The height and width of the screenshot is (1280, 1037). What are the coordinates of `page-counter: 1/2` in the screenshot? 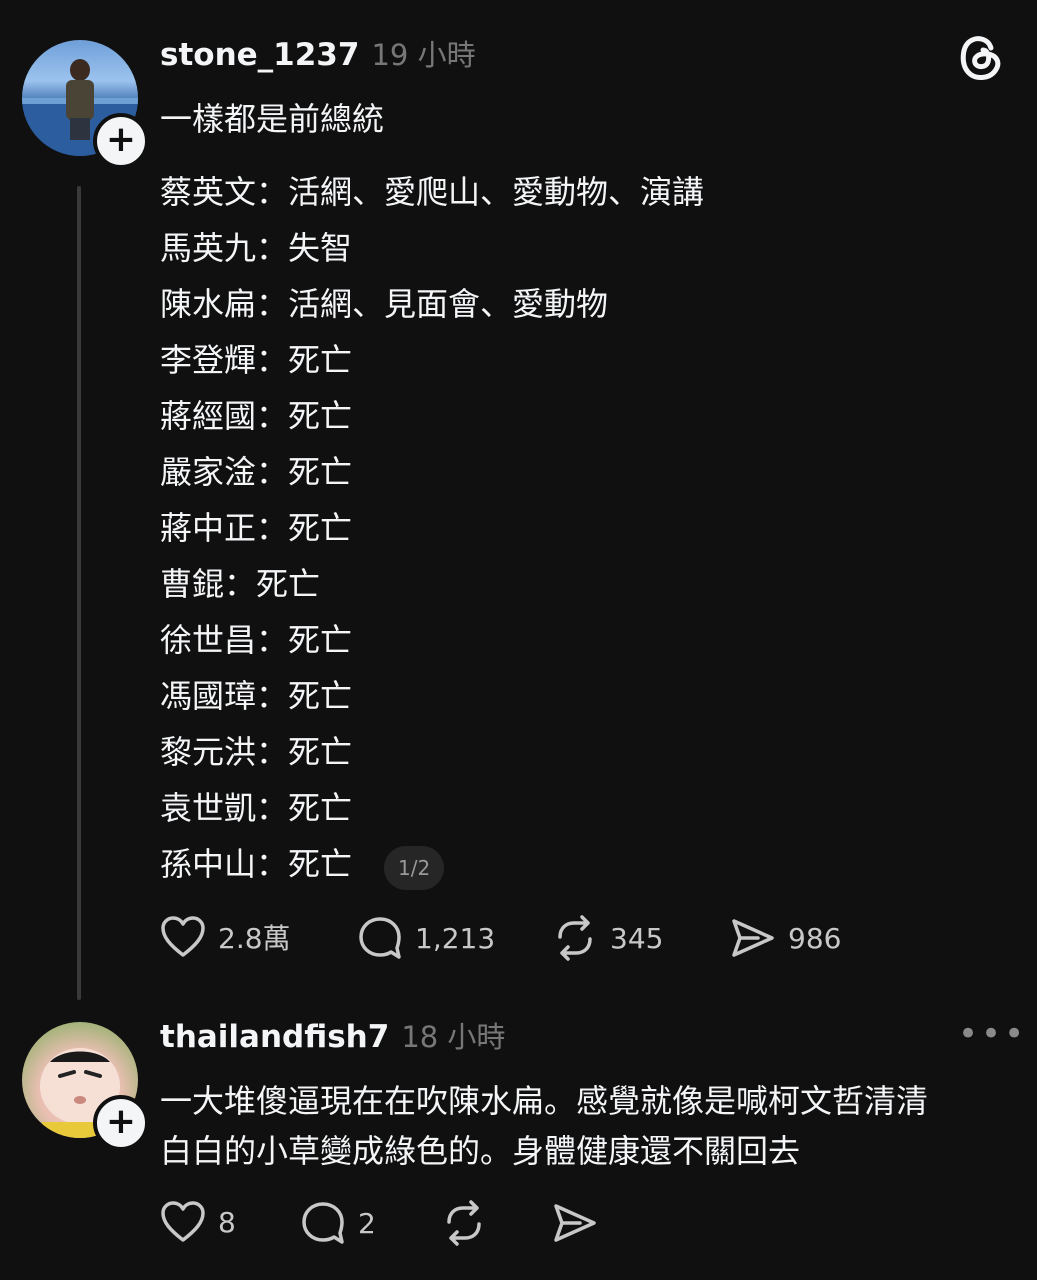 It's located at (414, 868).